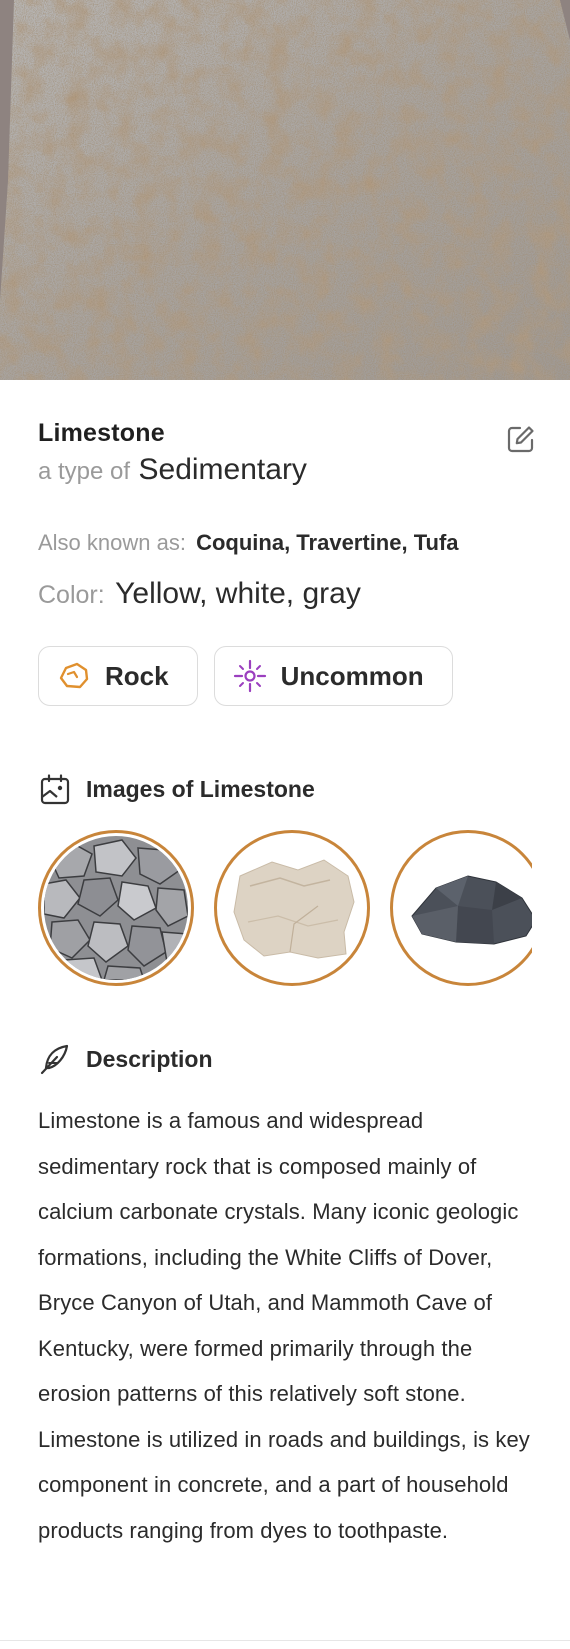 Image resolution: width=570 pixels, height=1649 pixels. I want to click on edit-button, so click(521, 439).